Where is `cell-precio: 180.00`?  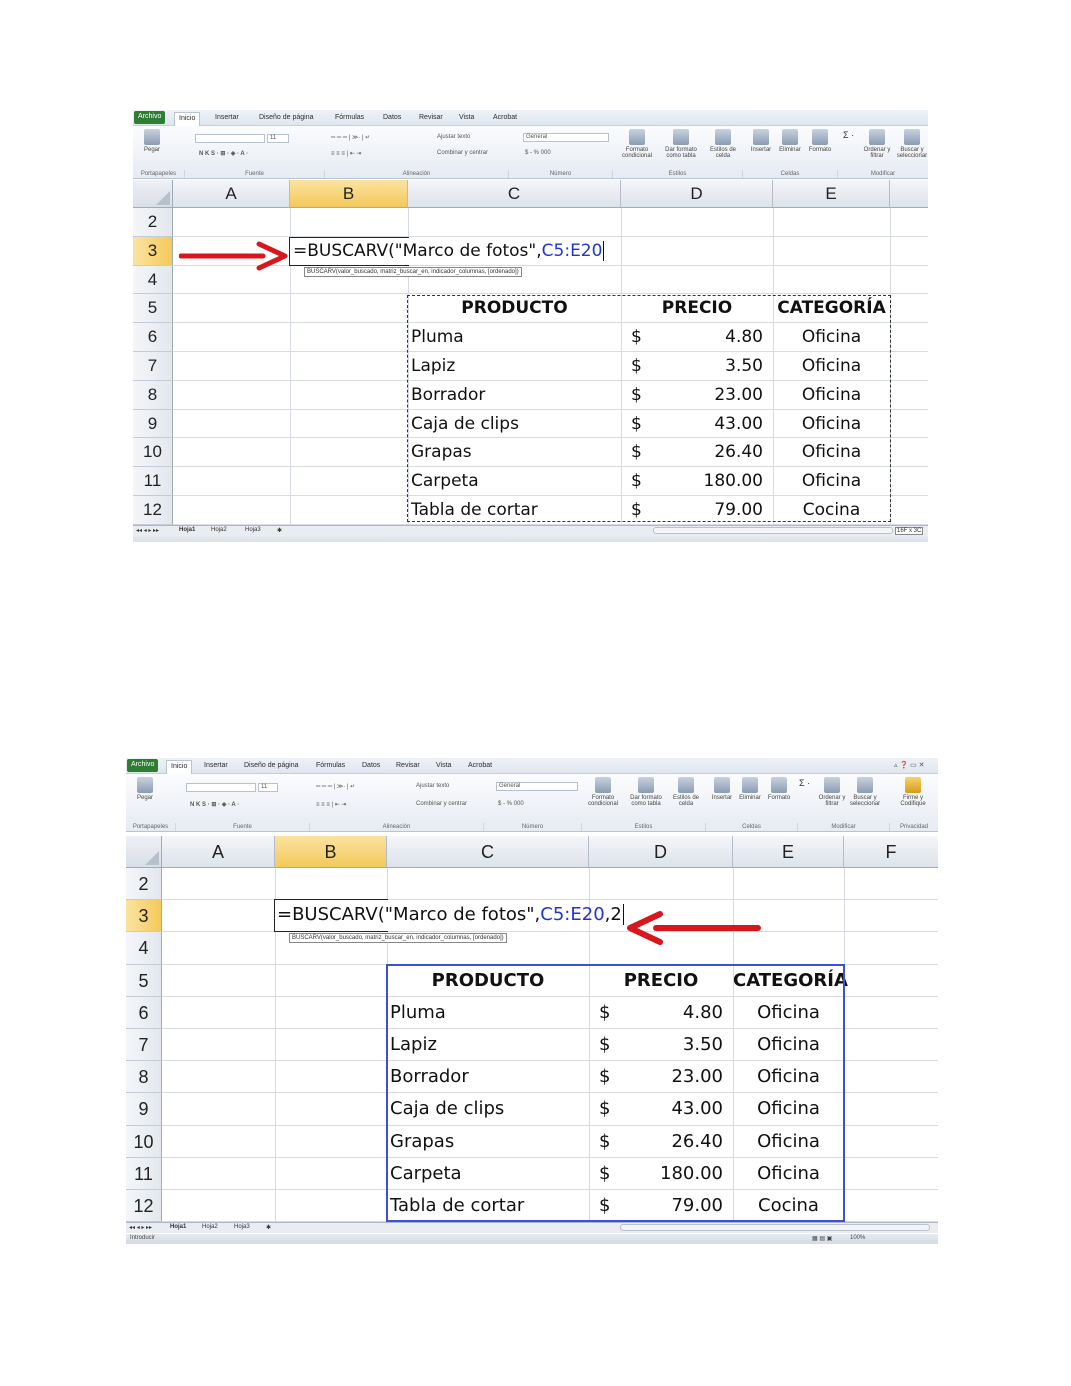
cell-precio: 180.00 is located at coordinates (692, 481).